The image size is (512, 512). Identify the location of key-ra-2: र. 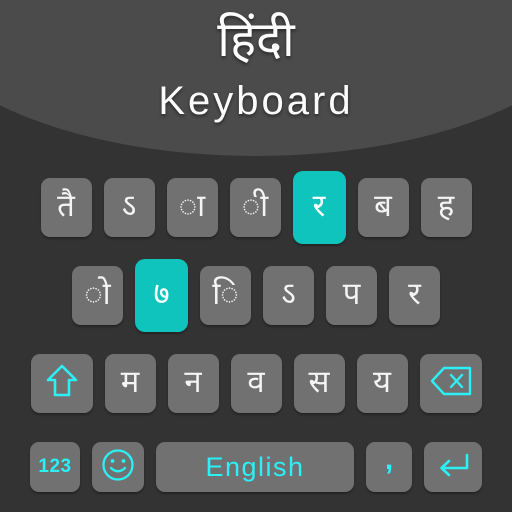
(414, 295).